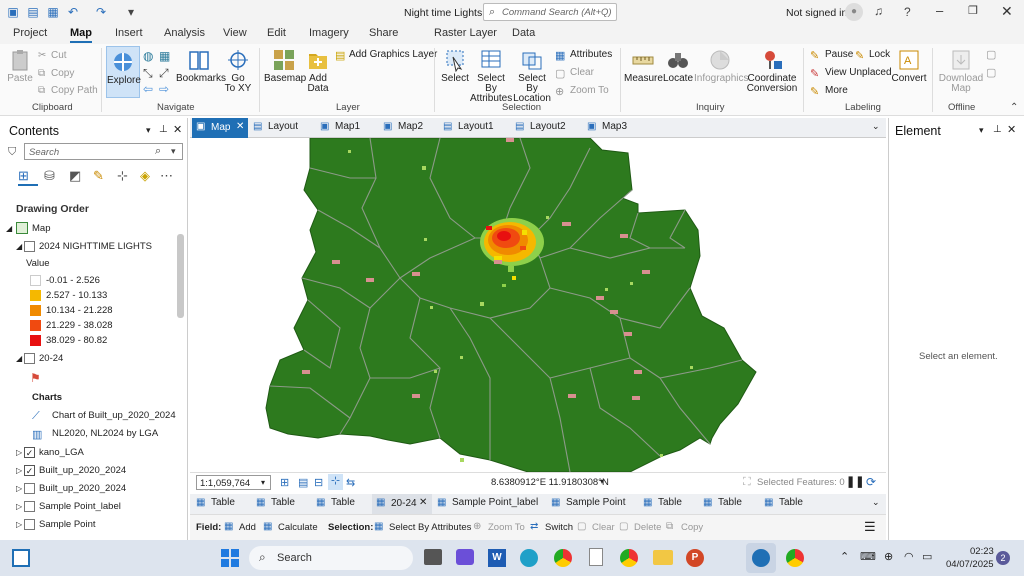 This screenshot has width=1024, height=576. Describe the element at coordinates (331, 558) in the screenshot. I see `taskbar-search: ⌕ Search` at that location.